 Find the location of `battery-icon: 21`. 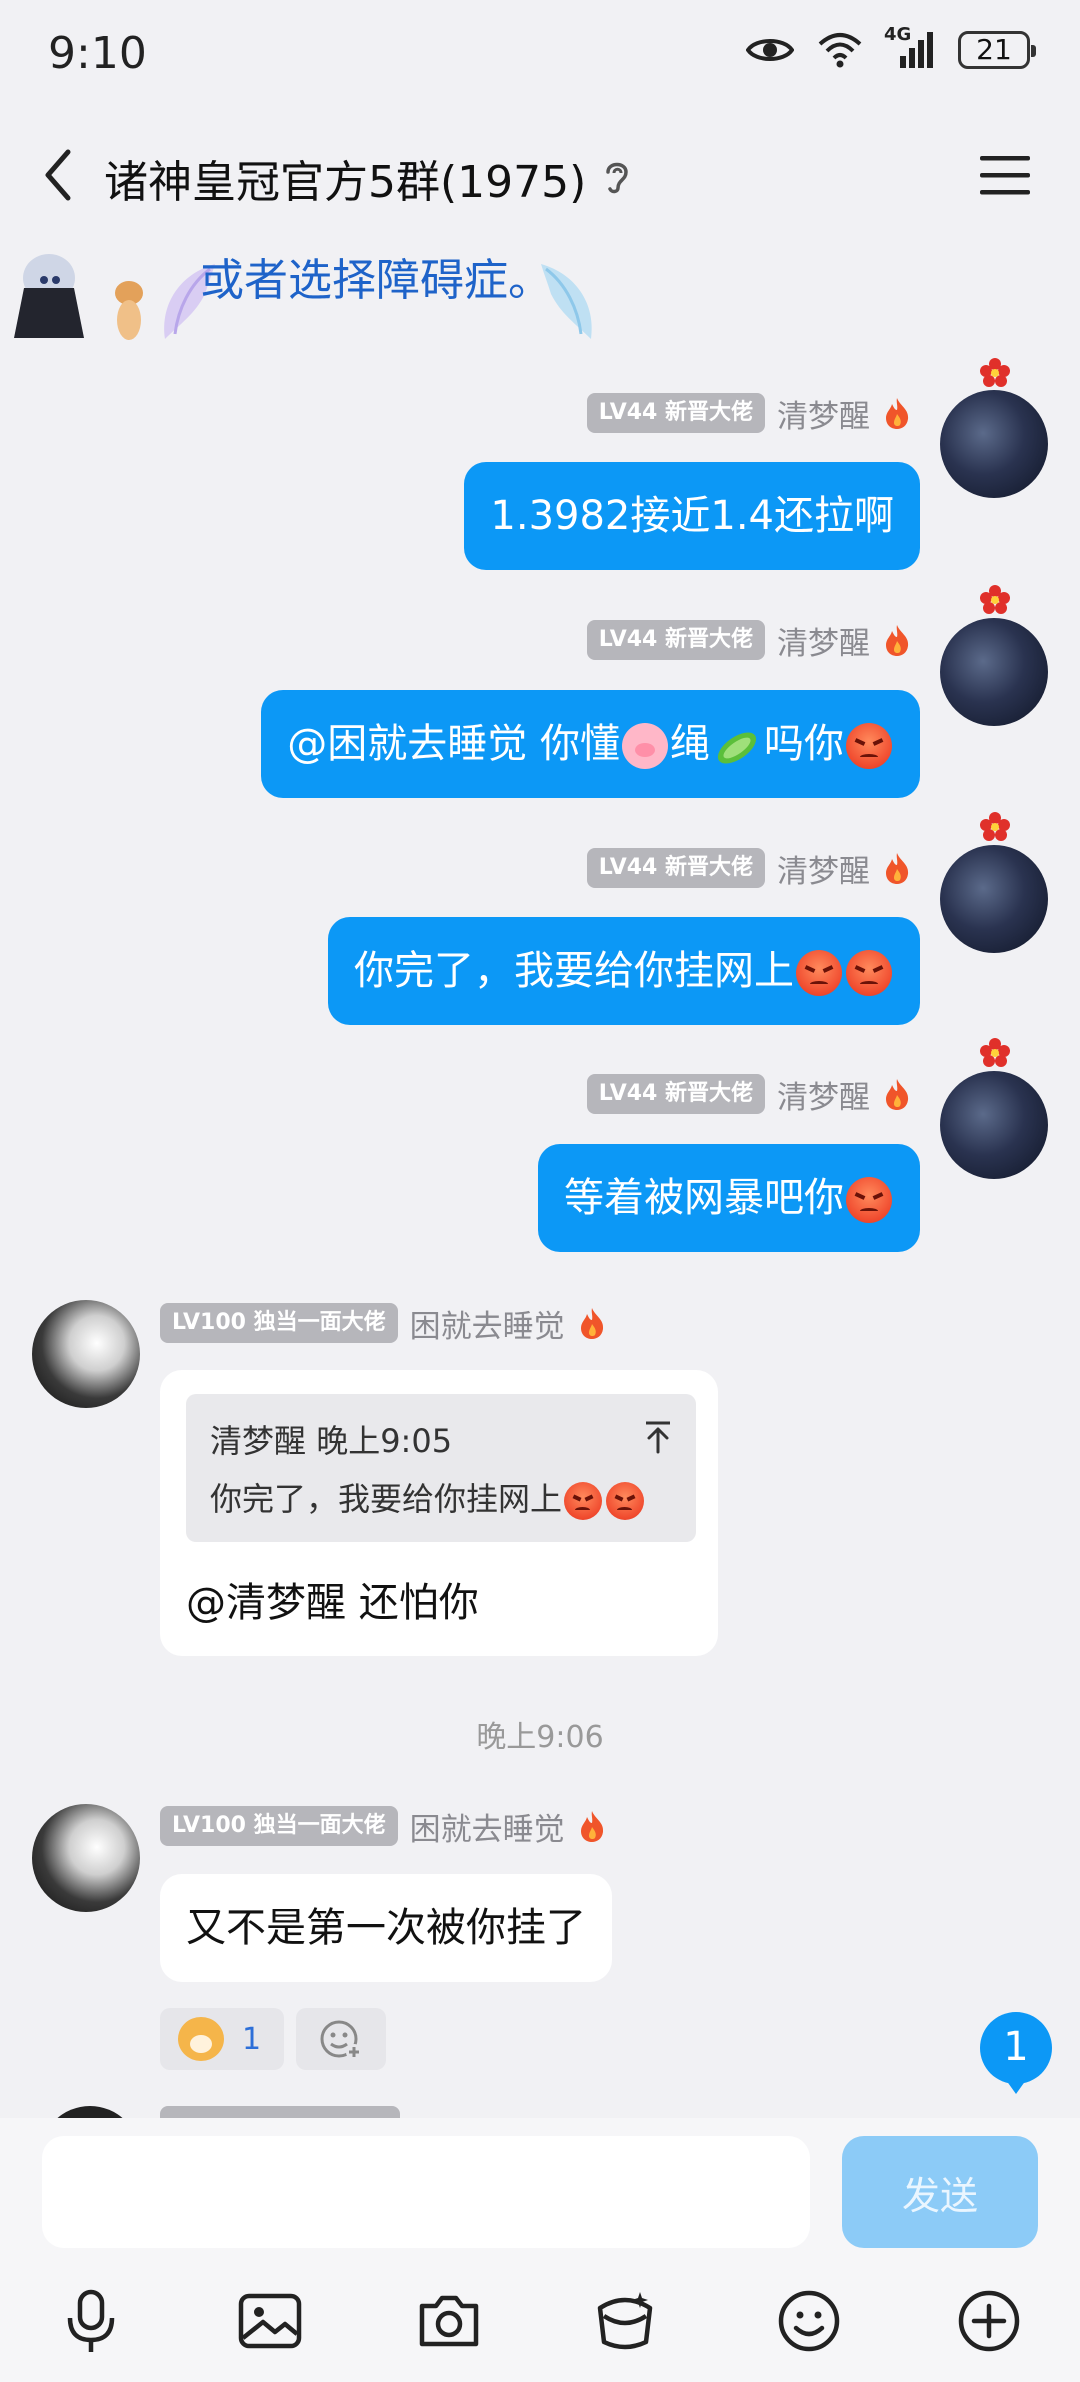

battery-icon: 21 is located at coordinates (997, 50).